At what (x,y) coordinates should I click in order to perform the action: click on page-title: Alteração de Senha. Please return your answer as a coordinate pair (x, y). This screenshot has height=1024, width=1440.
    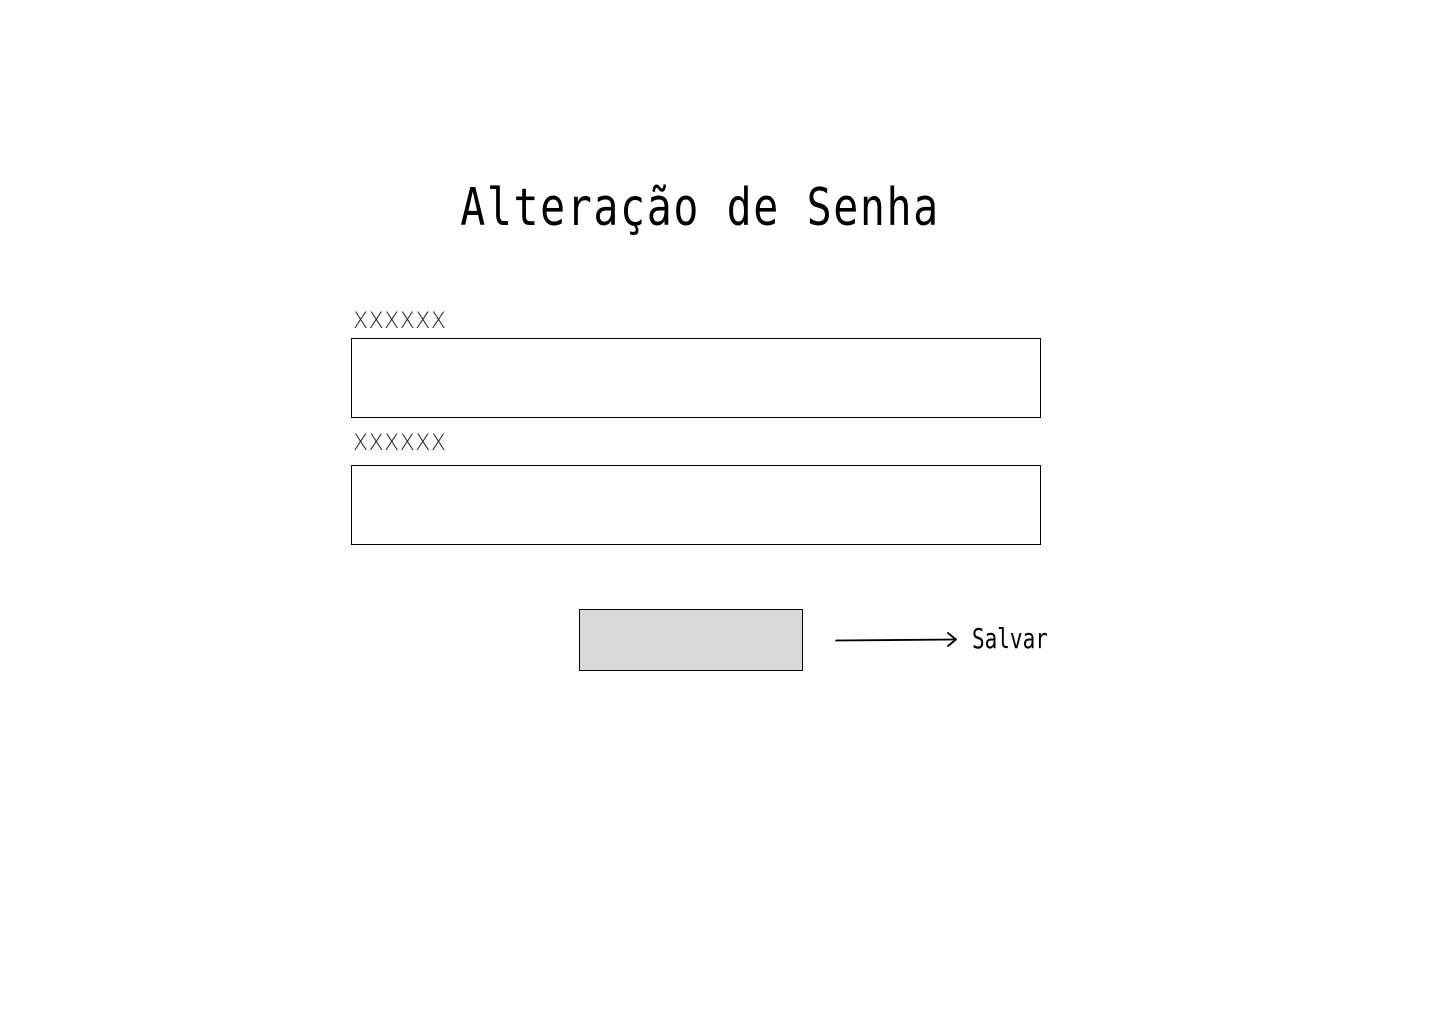
    Looking at the image, I should click on (700, 208).